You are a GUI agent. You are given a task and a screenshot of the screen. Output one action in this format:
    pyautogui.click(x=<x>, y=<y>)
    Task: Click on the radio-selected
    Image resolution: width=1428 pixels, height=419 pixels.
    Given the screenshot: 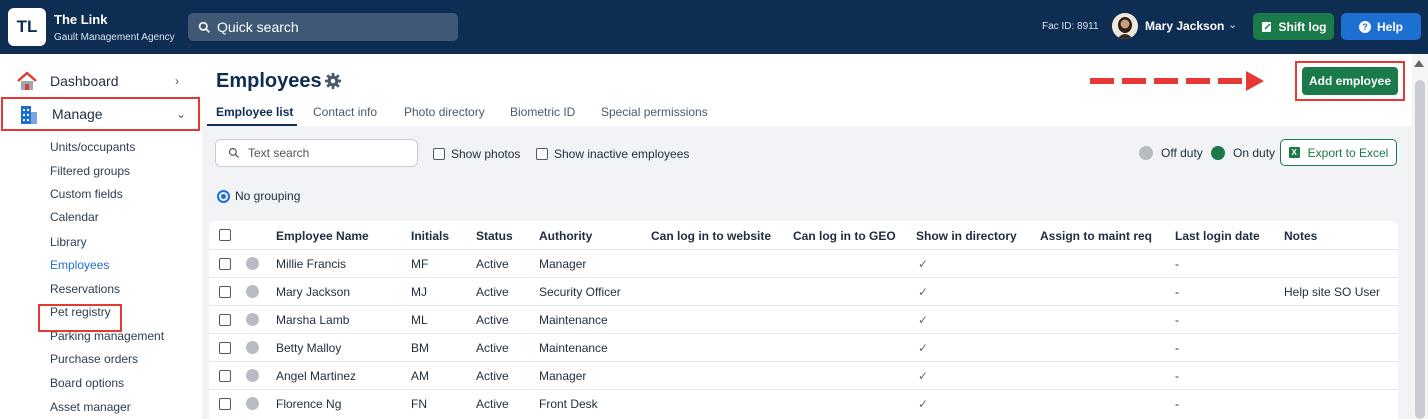 What is the action you would take?
    pyautogui.click(x=223, y=196)
    